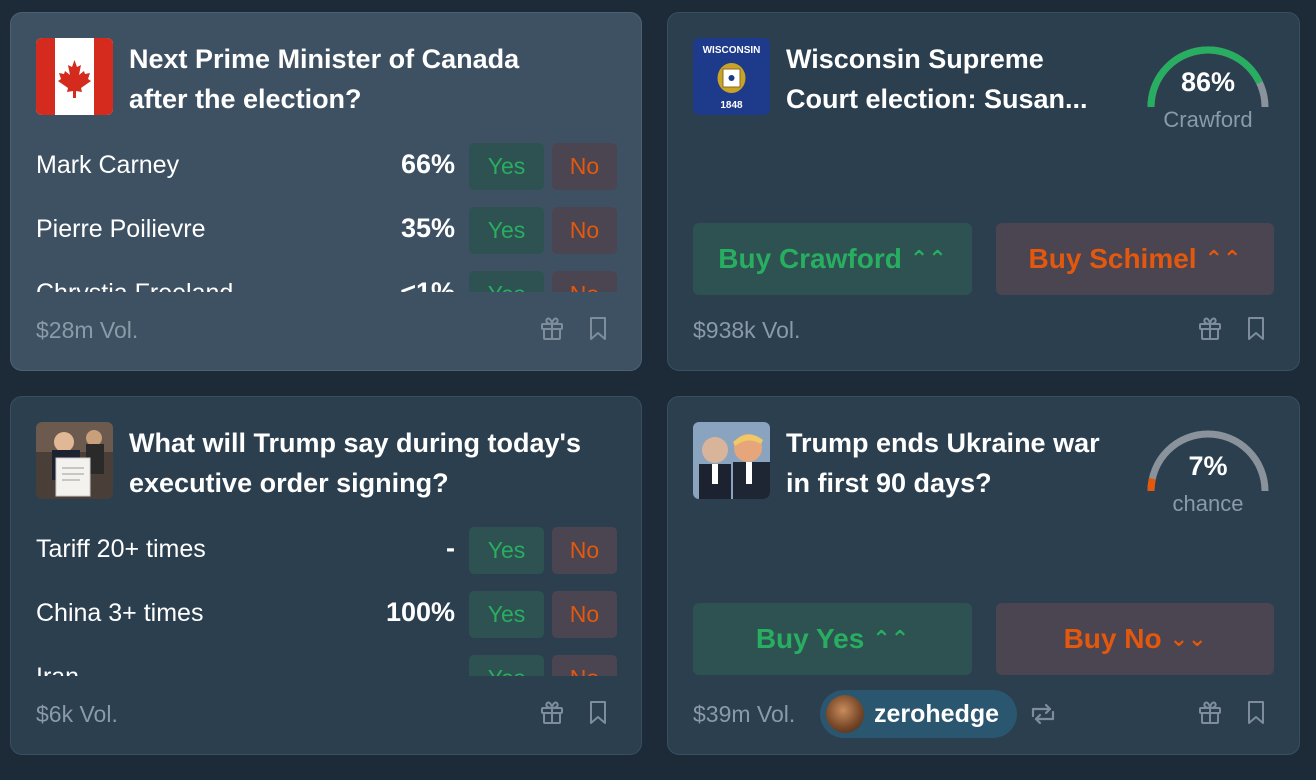 The image size is (1316, 780). Describe the element at coordinates (120, 613) in the screenshot. I see `outcome-name: China 3+ times` at that location.